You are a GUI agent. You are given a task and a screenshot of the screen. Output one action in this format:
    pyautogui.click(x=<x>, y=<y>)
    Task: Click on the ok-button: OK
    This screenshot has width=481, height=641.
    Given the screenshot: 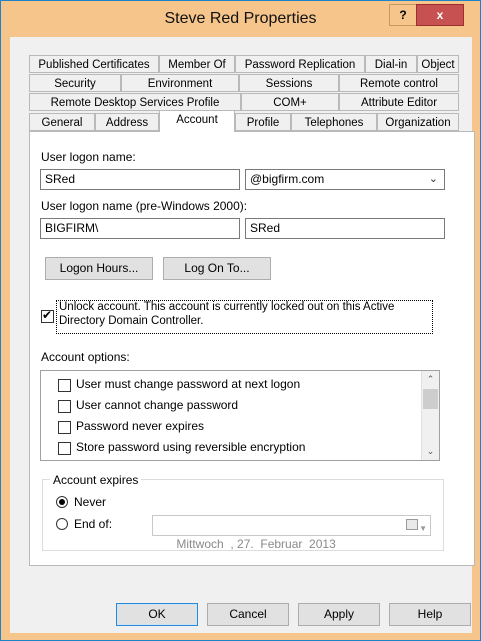 What is the action you would take?
    pyautogui.click(x=157, y=614)
    